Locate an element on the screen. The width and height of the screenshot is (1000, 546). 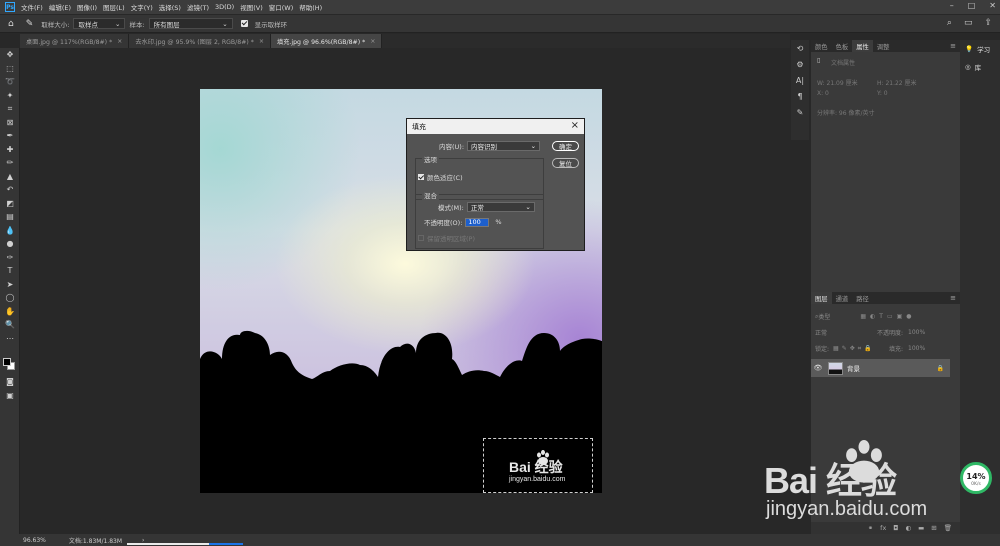
photoshop-logo: Ps is located at coordinates (10, 7).